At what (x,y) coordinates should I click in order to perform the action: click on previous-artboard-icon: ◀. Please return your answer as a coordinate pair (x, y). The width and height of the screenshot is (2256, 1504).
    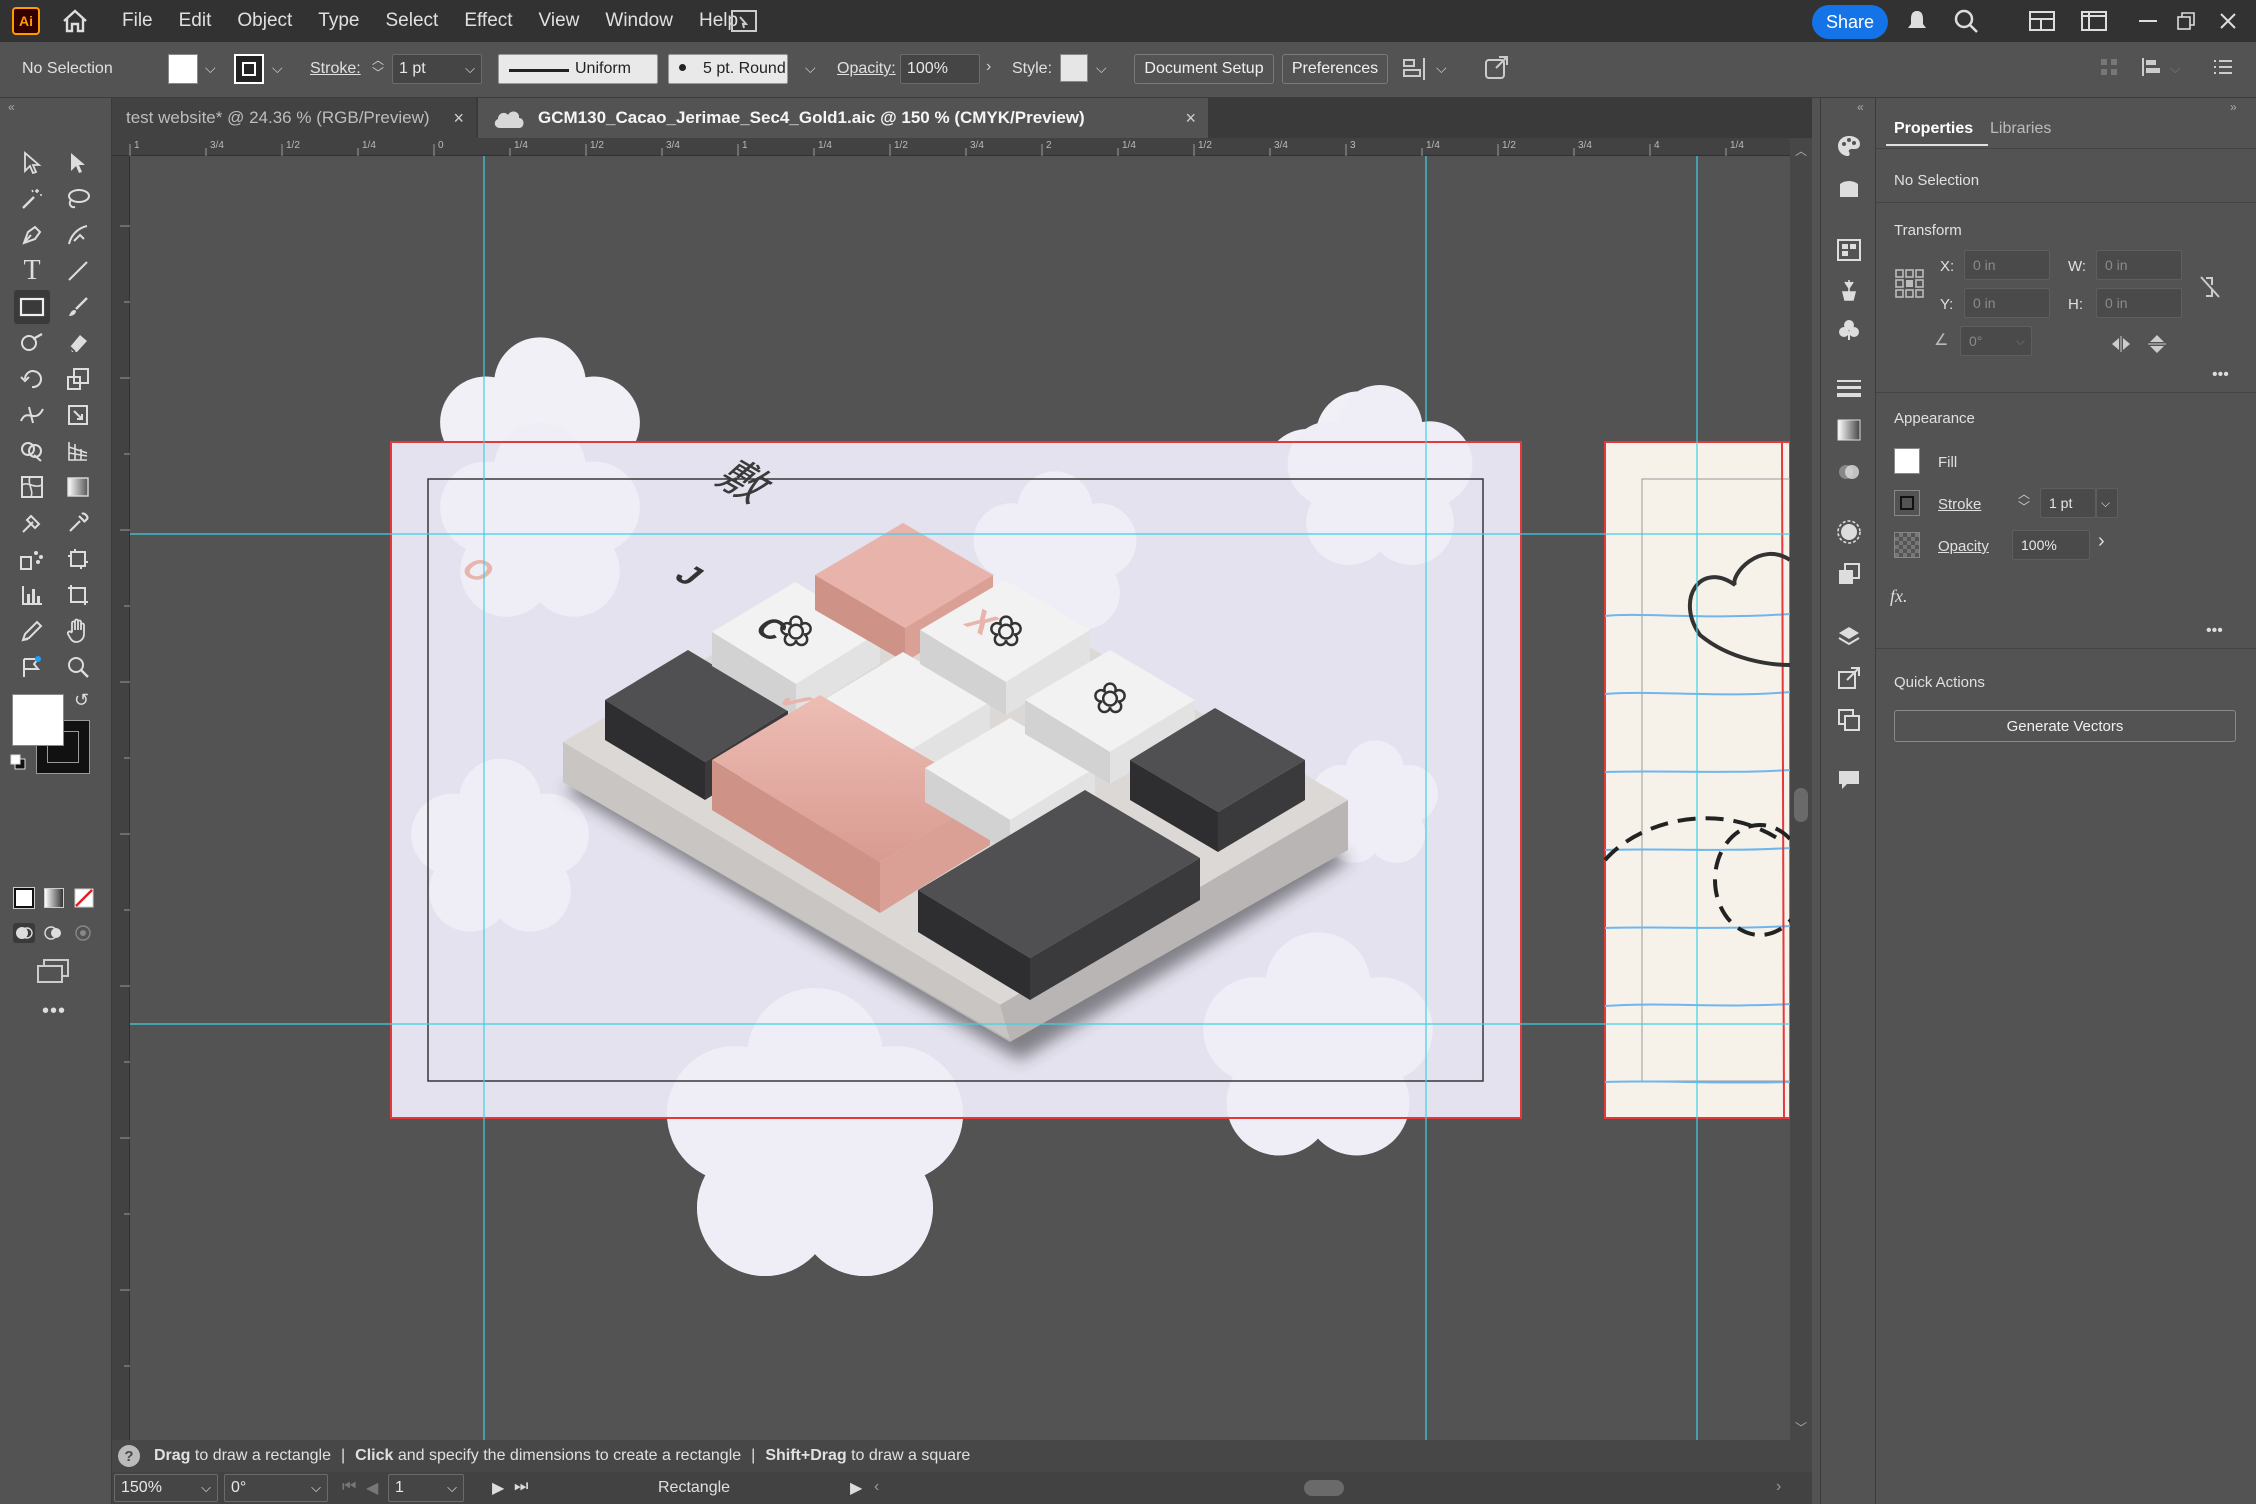
    Looking at the image, I should click on (372, 1488).